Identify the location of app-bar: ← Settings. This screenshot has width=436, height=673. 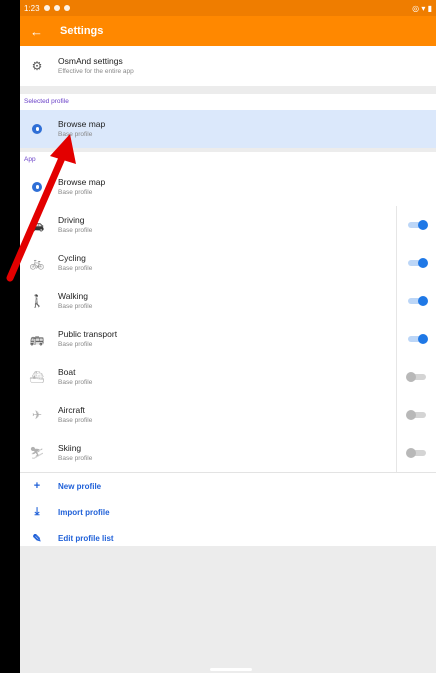
(228, 31).